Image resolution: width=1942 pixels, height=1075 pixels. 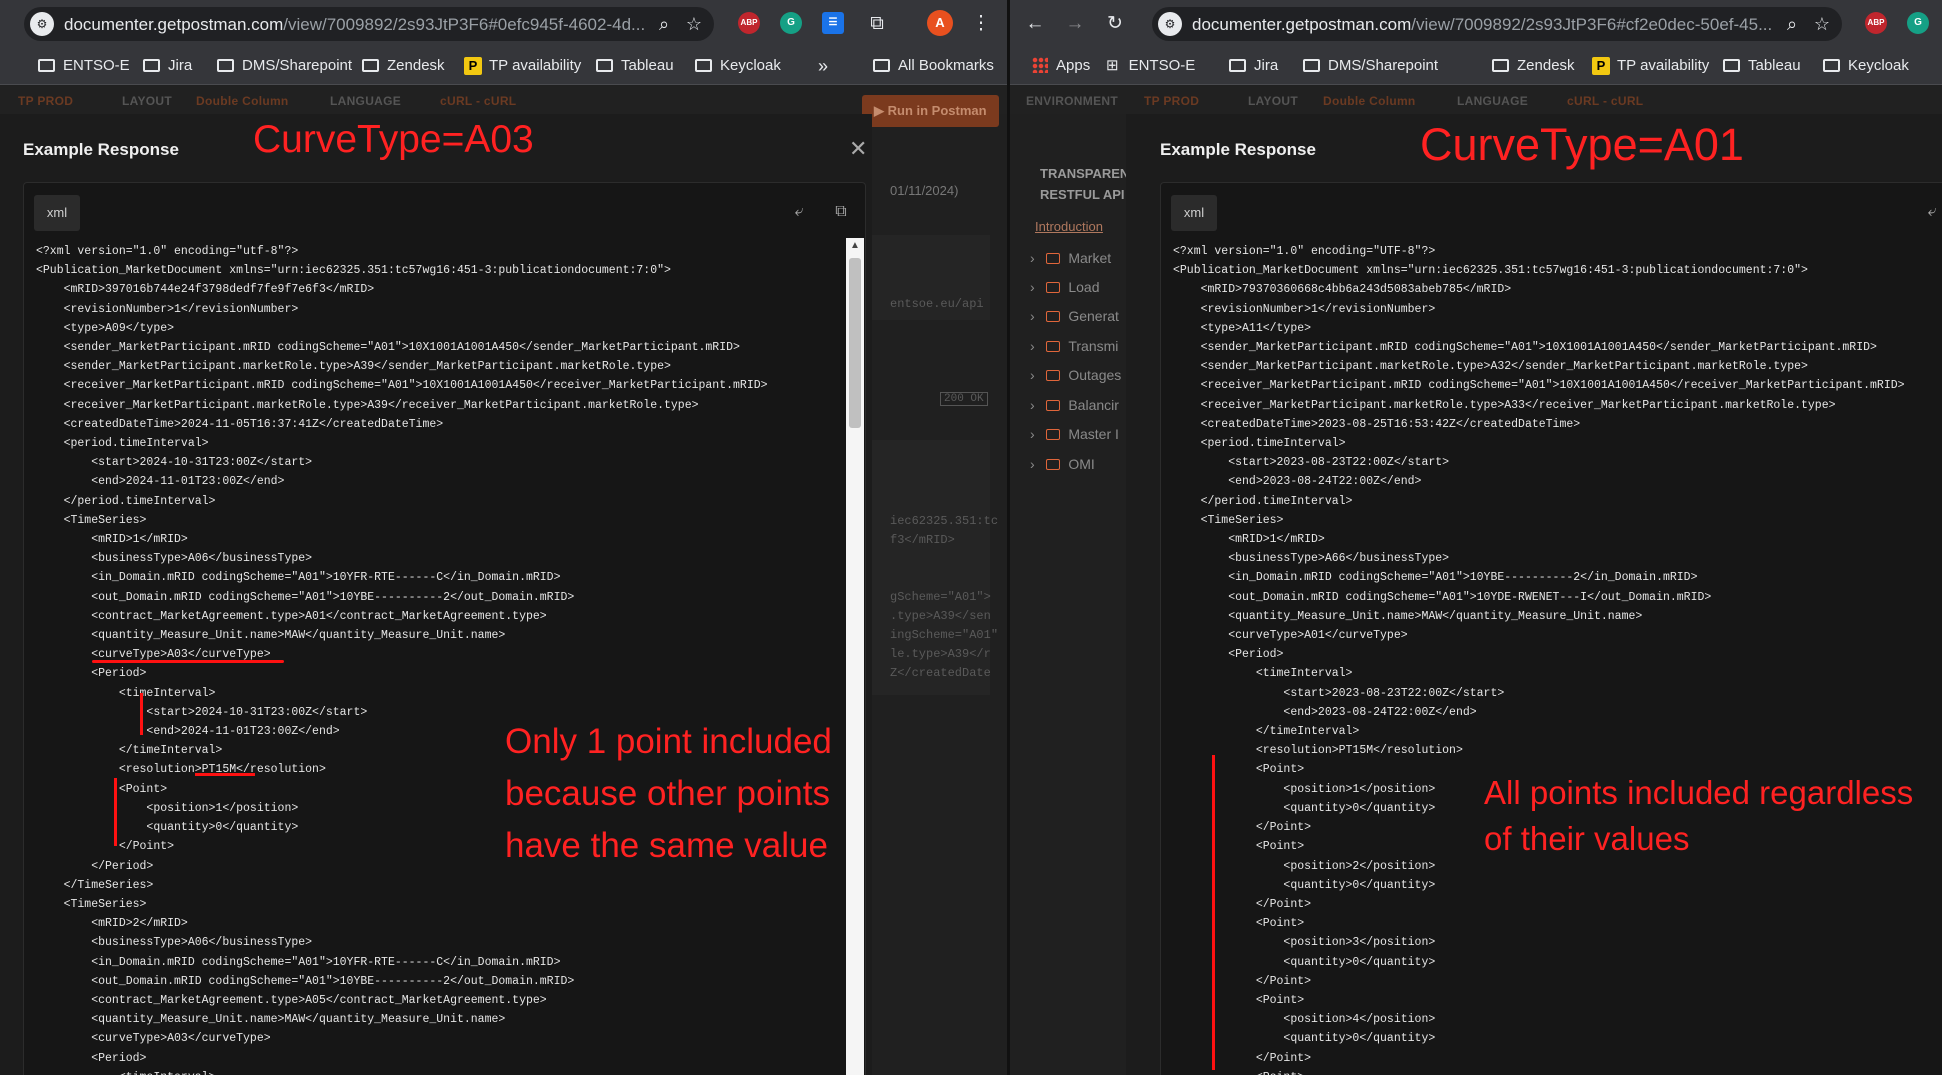 What do you see at coordinates (1075, 375) in the screenshot?
I see `sidebar-item-outages: › Outages` at bounding box center [1075, 375].